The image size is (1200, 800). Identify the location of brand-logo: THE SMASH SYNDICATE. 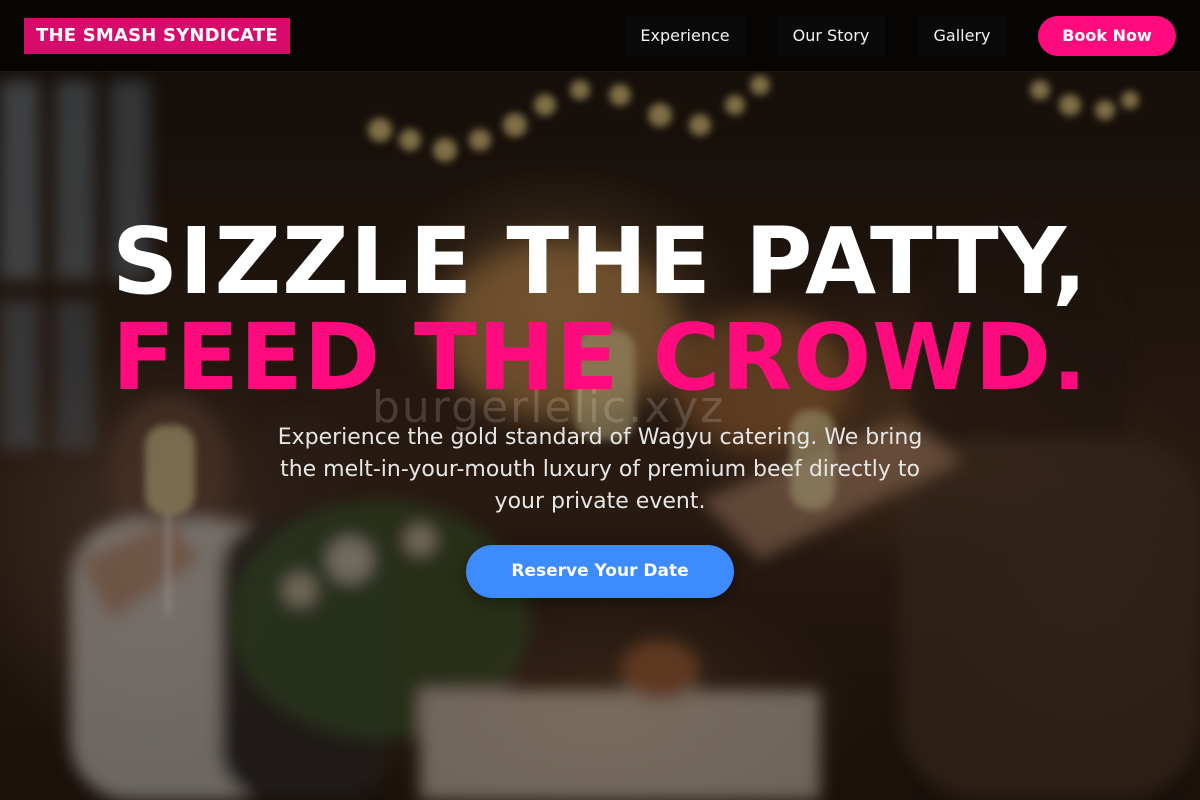
(157, 36).